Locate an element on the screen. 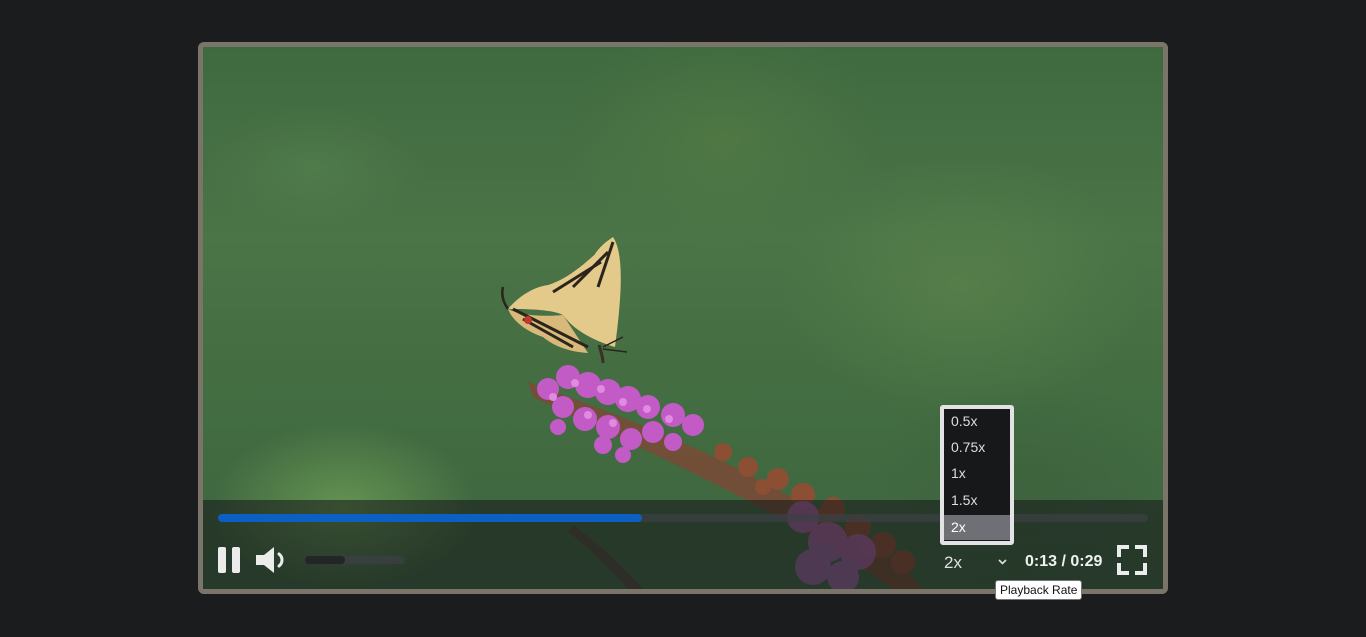 This screenshot has height=637, width=1366. rate-option-0.5x: 0.5x is located at coordinates (977, 421).